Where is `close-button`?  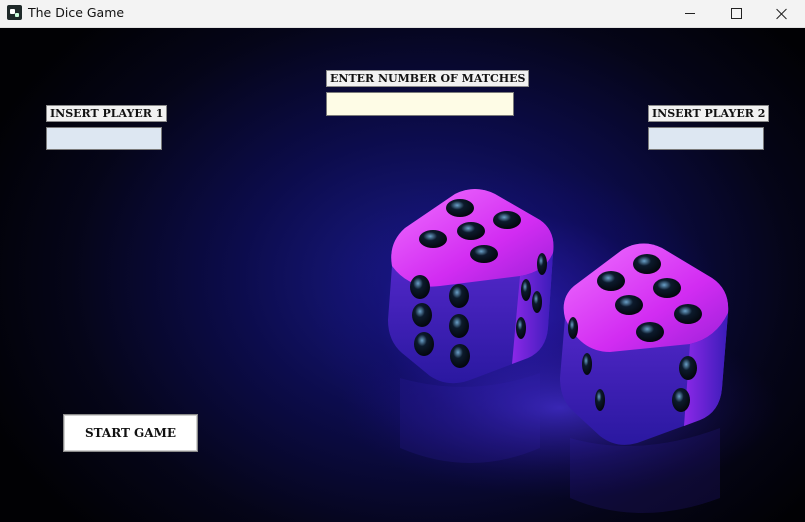 close-button is located at coordinates (782, 13).